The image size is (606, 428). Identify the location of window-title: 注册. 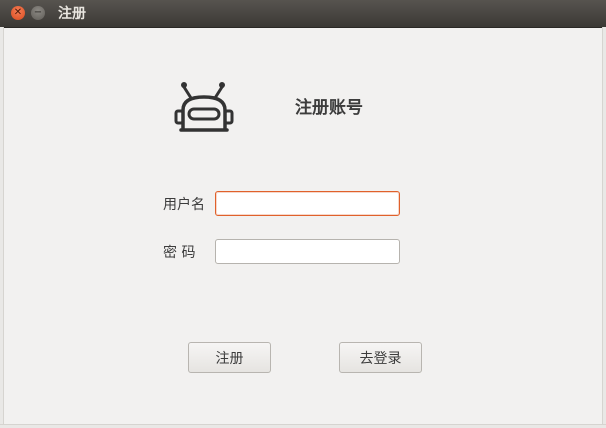
(72, 14).